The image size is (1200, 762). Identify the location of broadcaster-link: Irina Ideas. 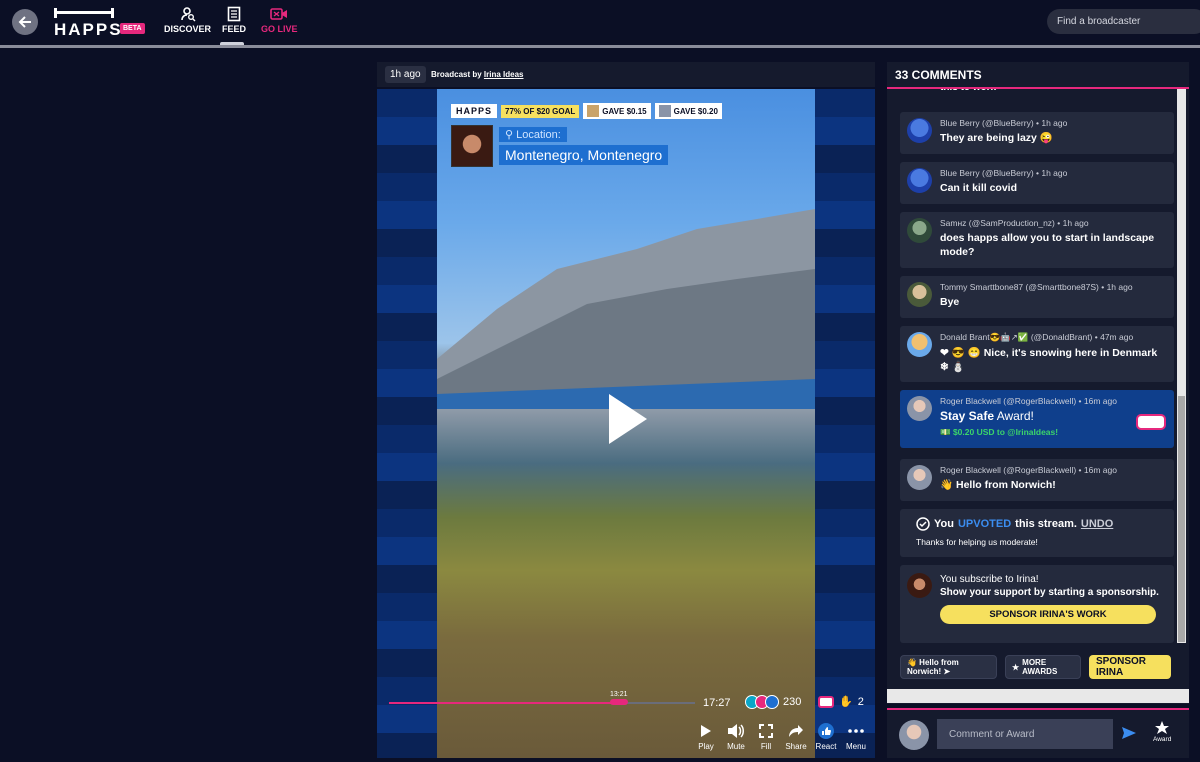
(504, 74).